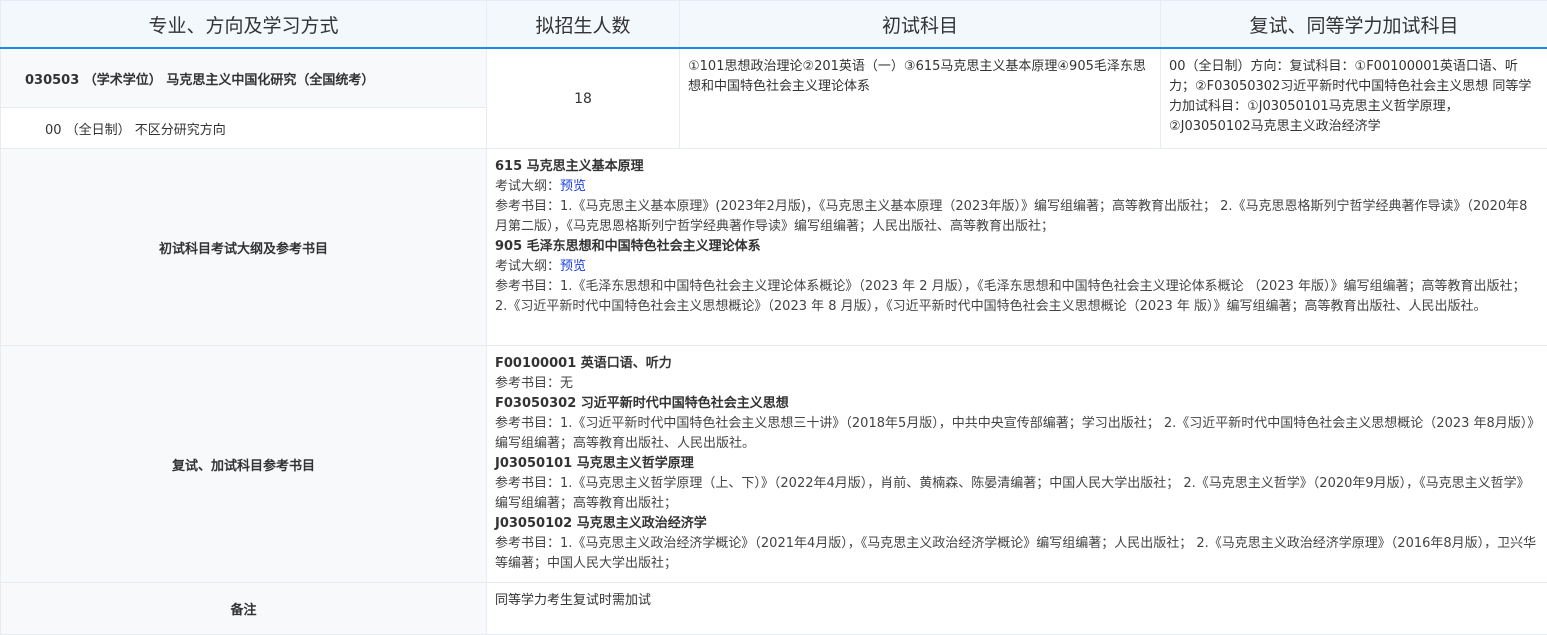 The image size is (1547, 635). What do you see at coordinates (244, 609) in the screenshot?
I see `notes-label: 备注` at bounding box center [244, 609].